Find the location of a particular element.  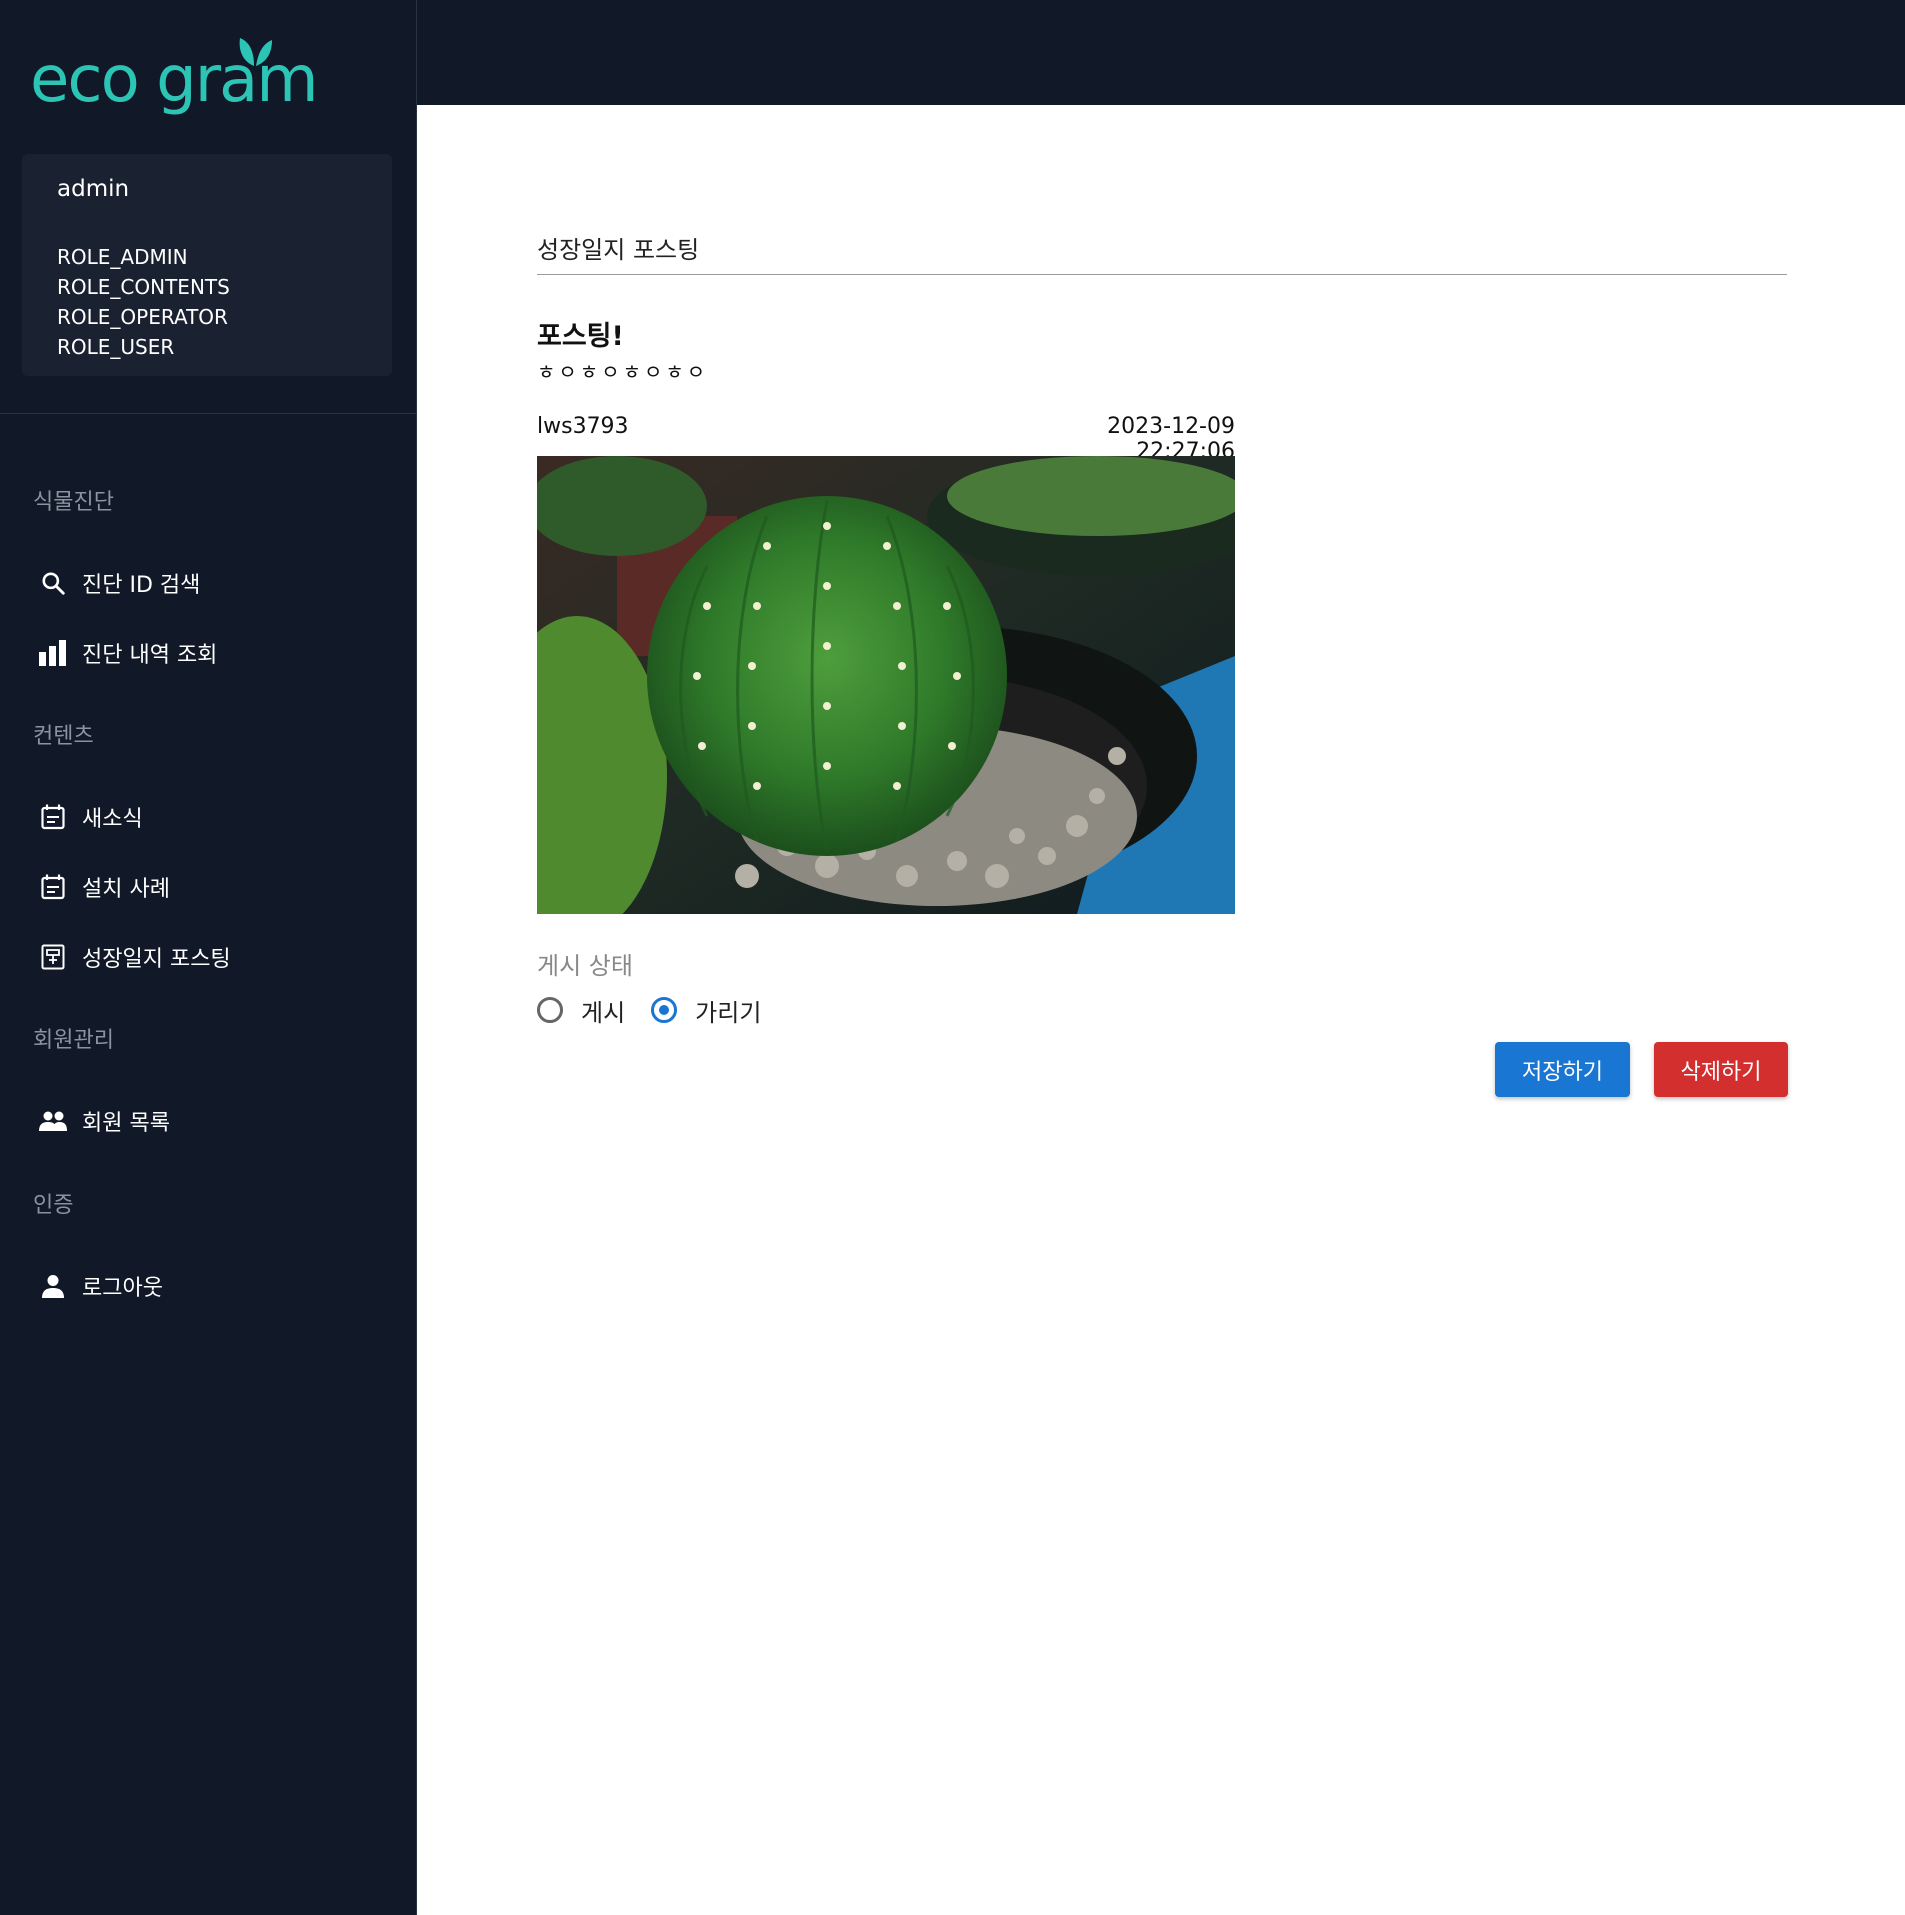

sidebar-item-label: 새소식 is located at coordinates (112, 819).